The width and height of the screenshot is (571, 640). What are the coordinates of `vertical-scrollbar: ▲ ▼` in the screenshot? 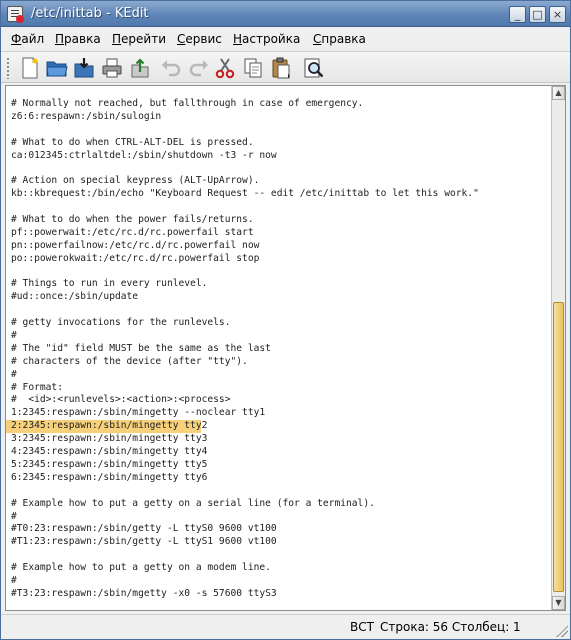 It's located at (558, 348).